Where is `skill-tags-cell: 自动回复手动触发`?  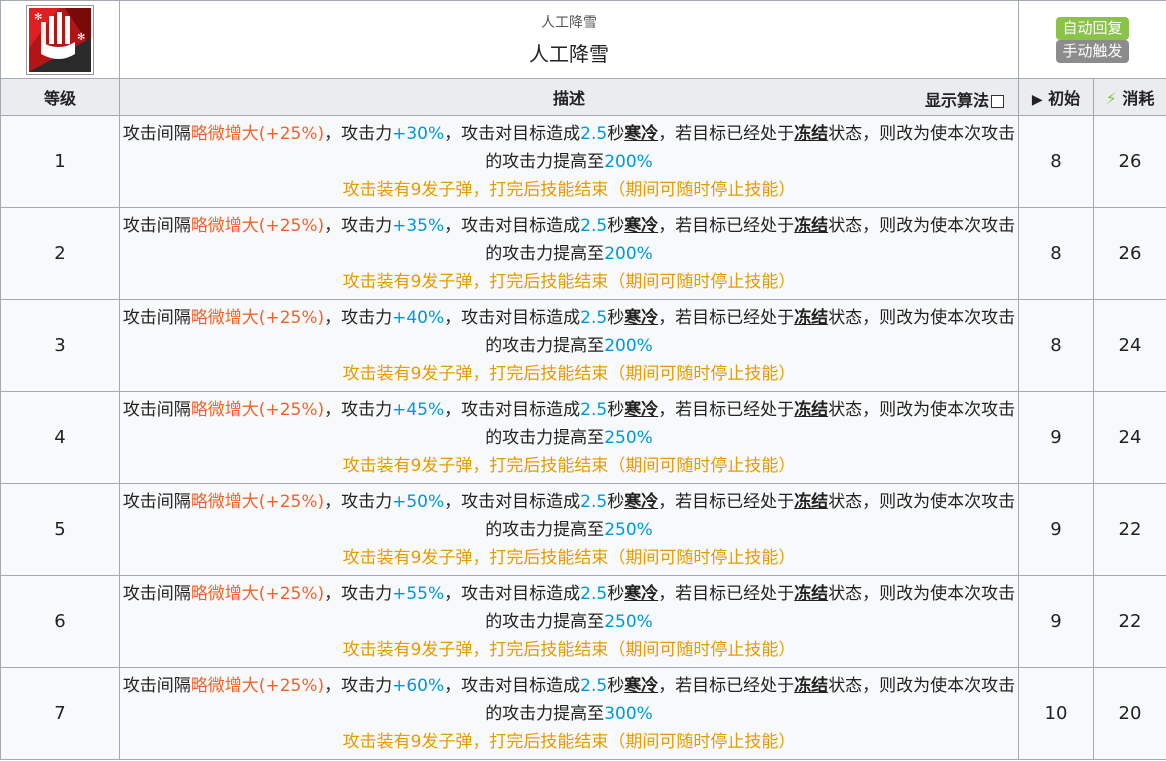 skill-tags-cell: 自动回复手动触发 is located at coordinates (1092, 39).